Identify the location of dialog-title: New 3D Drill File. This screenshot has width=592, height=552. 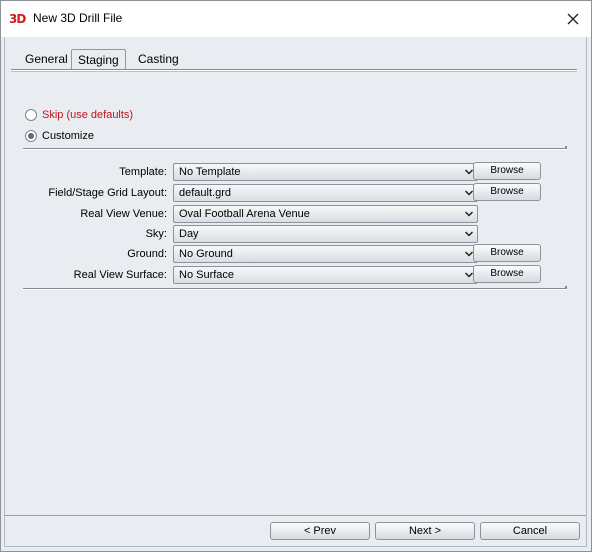
(78, 18).